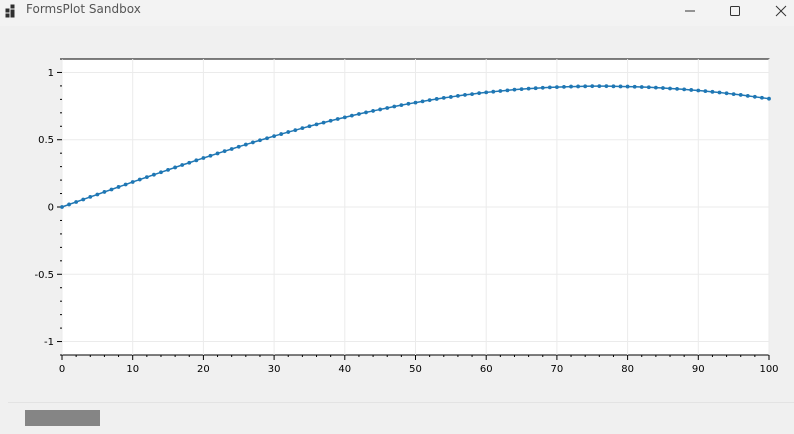  Describe the element at coordinates (781, 11) in the screenshot. I see `close-icon` at that location.